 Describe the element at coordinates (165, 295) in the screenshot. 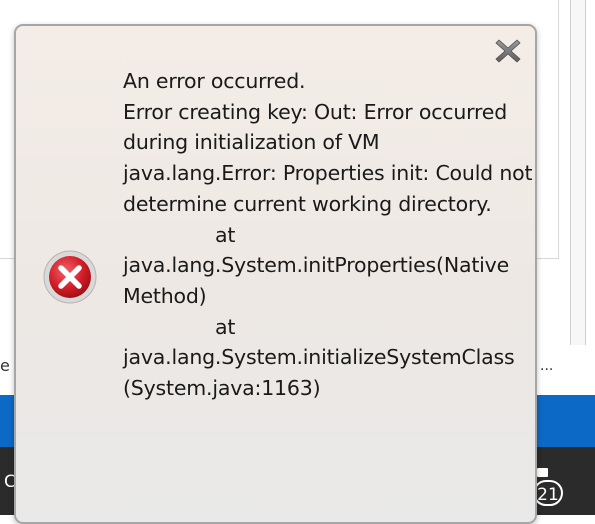

I see `message-line: Method)` at that location.